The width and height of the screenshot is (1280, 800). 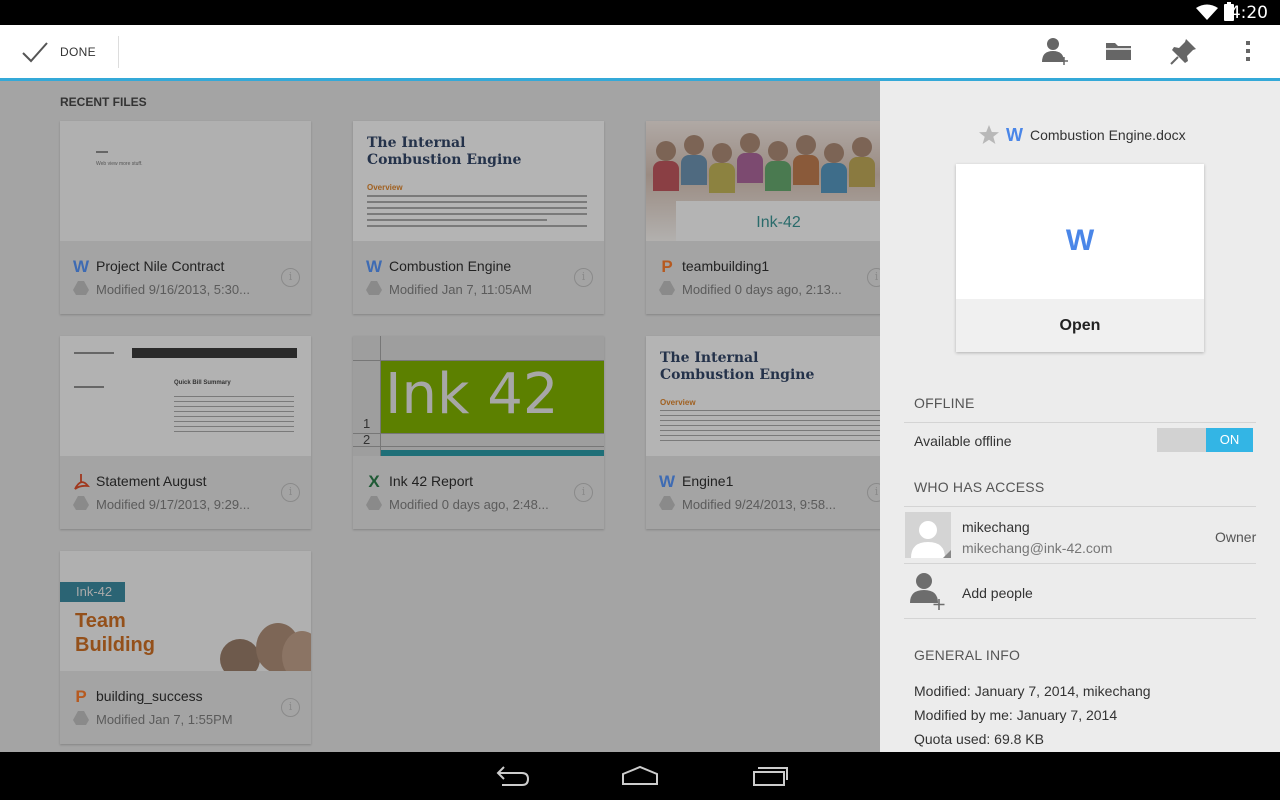 I want to click on home-icon, so click(x=640, y=776).